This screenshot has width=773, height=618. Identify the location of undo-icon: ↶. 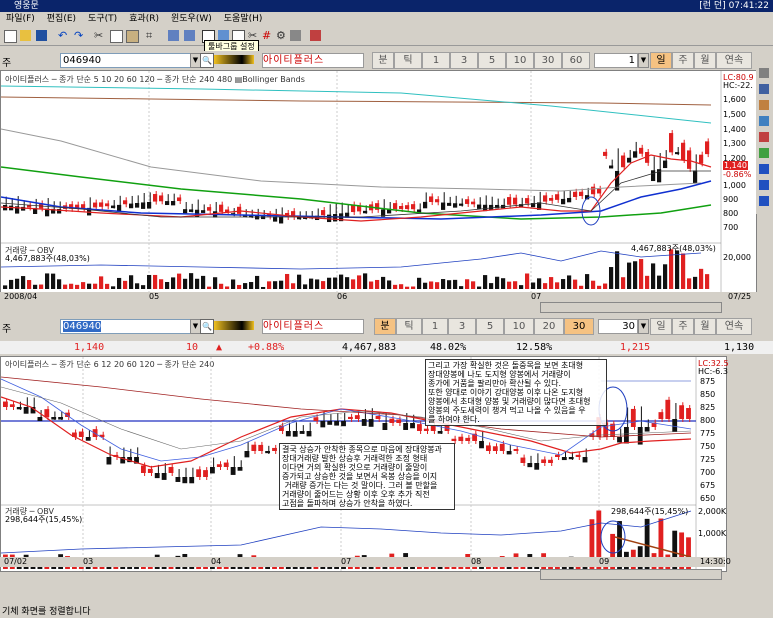
(63, 35).